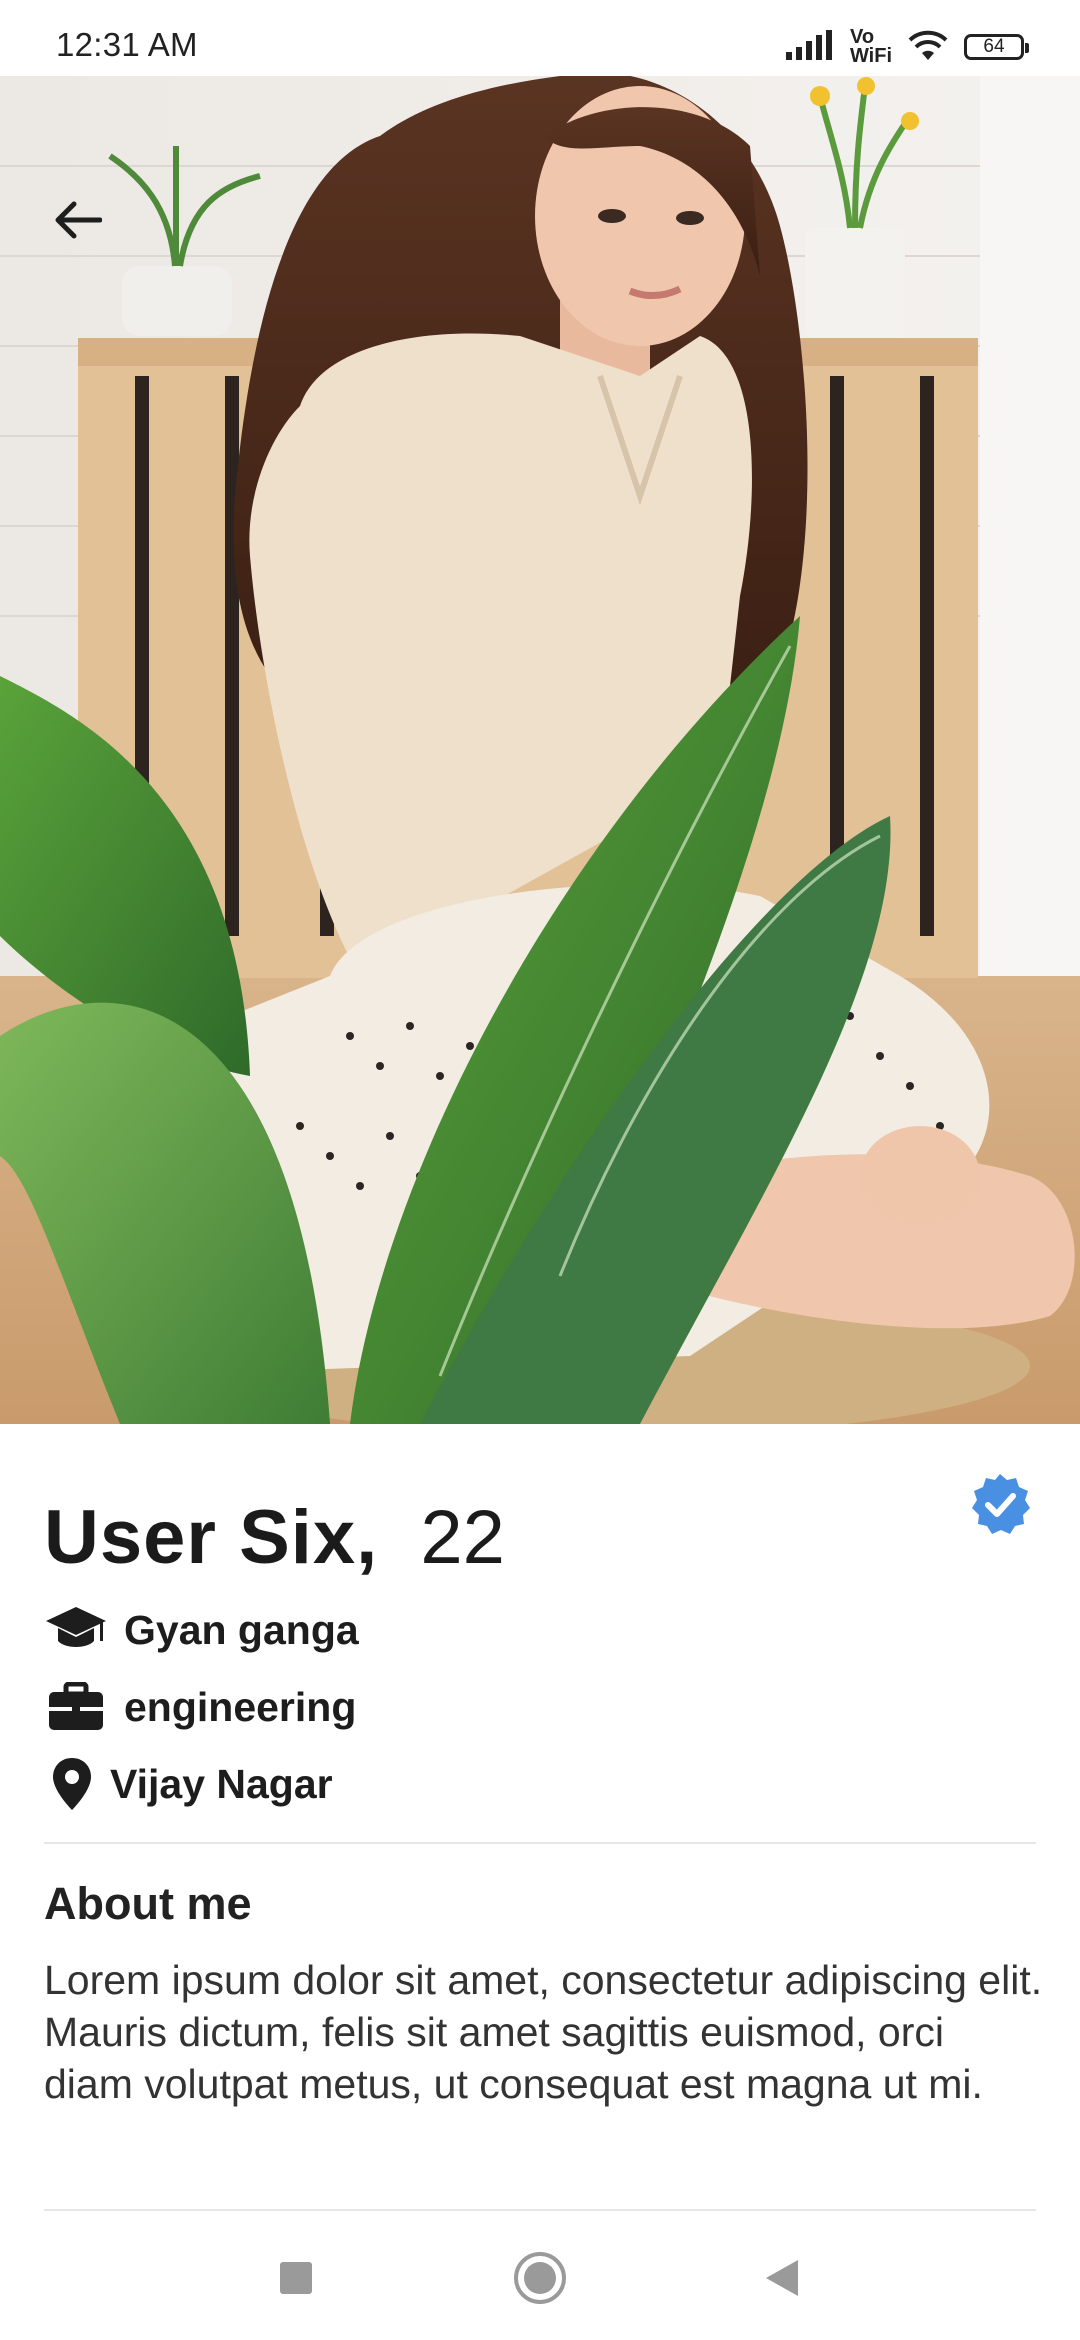  What do you see at coordinates (540, 38) in the screenshot?
I see `status-bar: 12:31 AM Vo WiFi 64` at bounding box center [540, 38].